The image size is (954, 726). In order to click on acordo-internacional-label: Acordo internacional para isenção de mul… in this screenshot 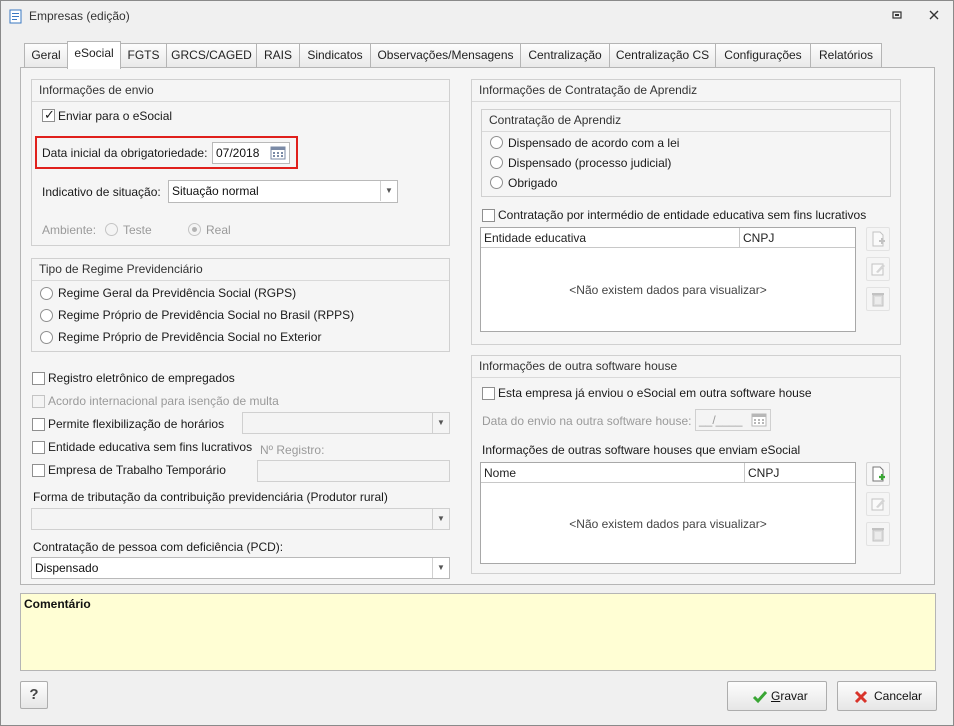, I will do `click(163, 401)`.